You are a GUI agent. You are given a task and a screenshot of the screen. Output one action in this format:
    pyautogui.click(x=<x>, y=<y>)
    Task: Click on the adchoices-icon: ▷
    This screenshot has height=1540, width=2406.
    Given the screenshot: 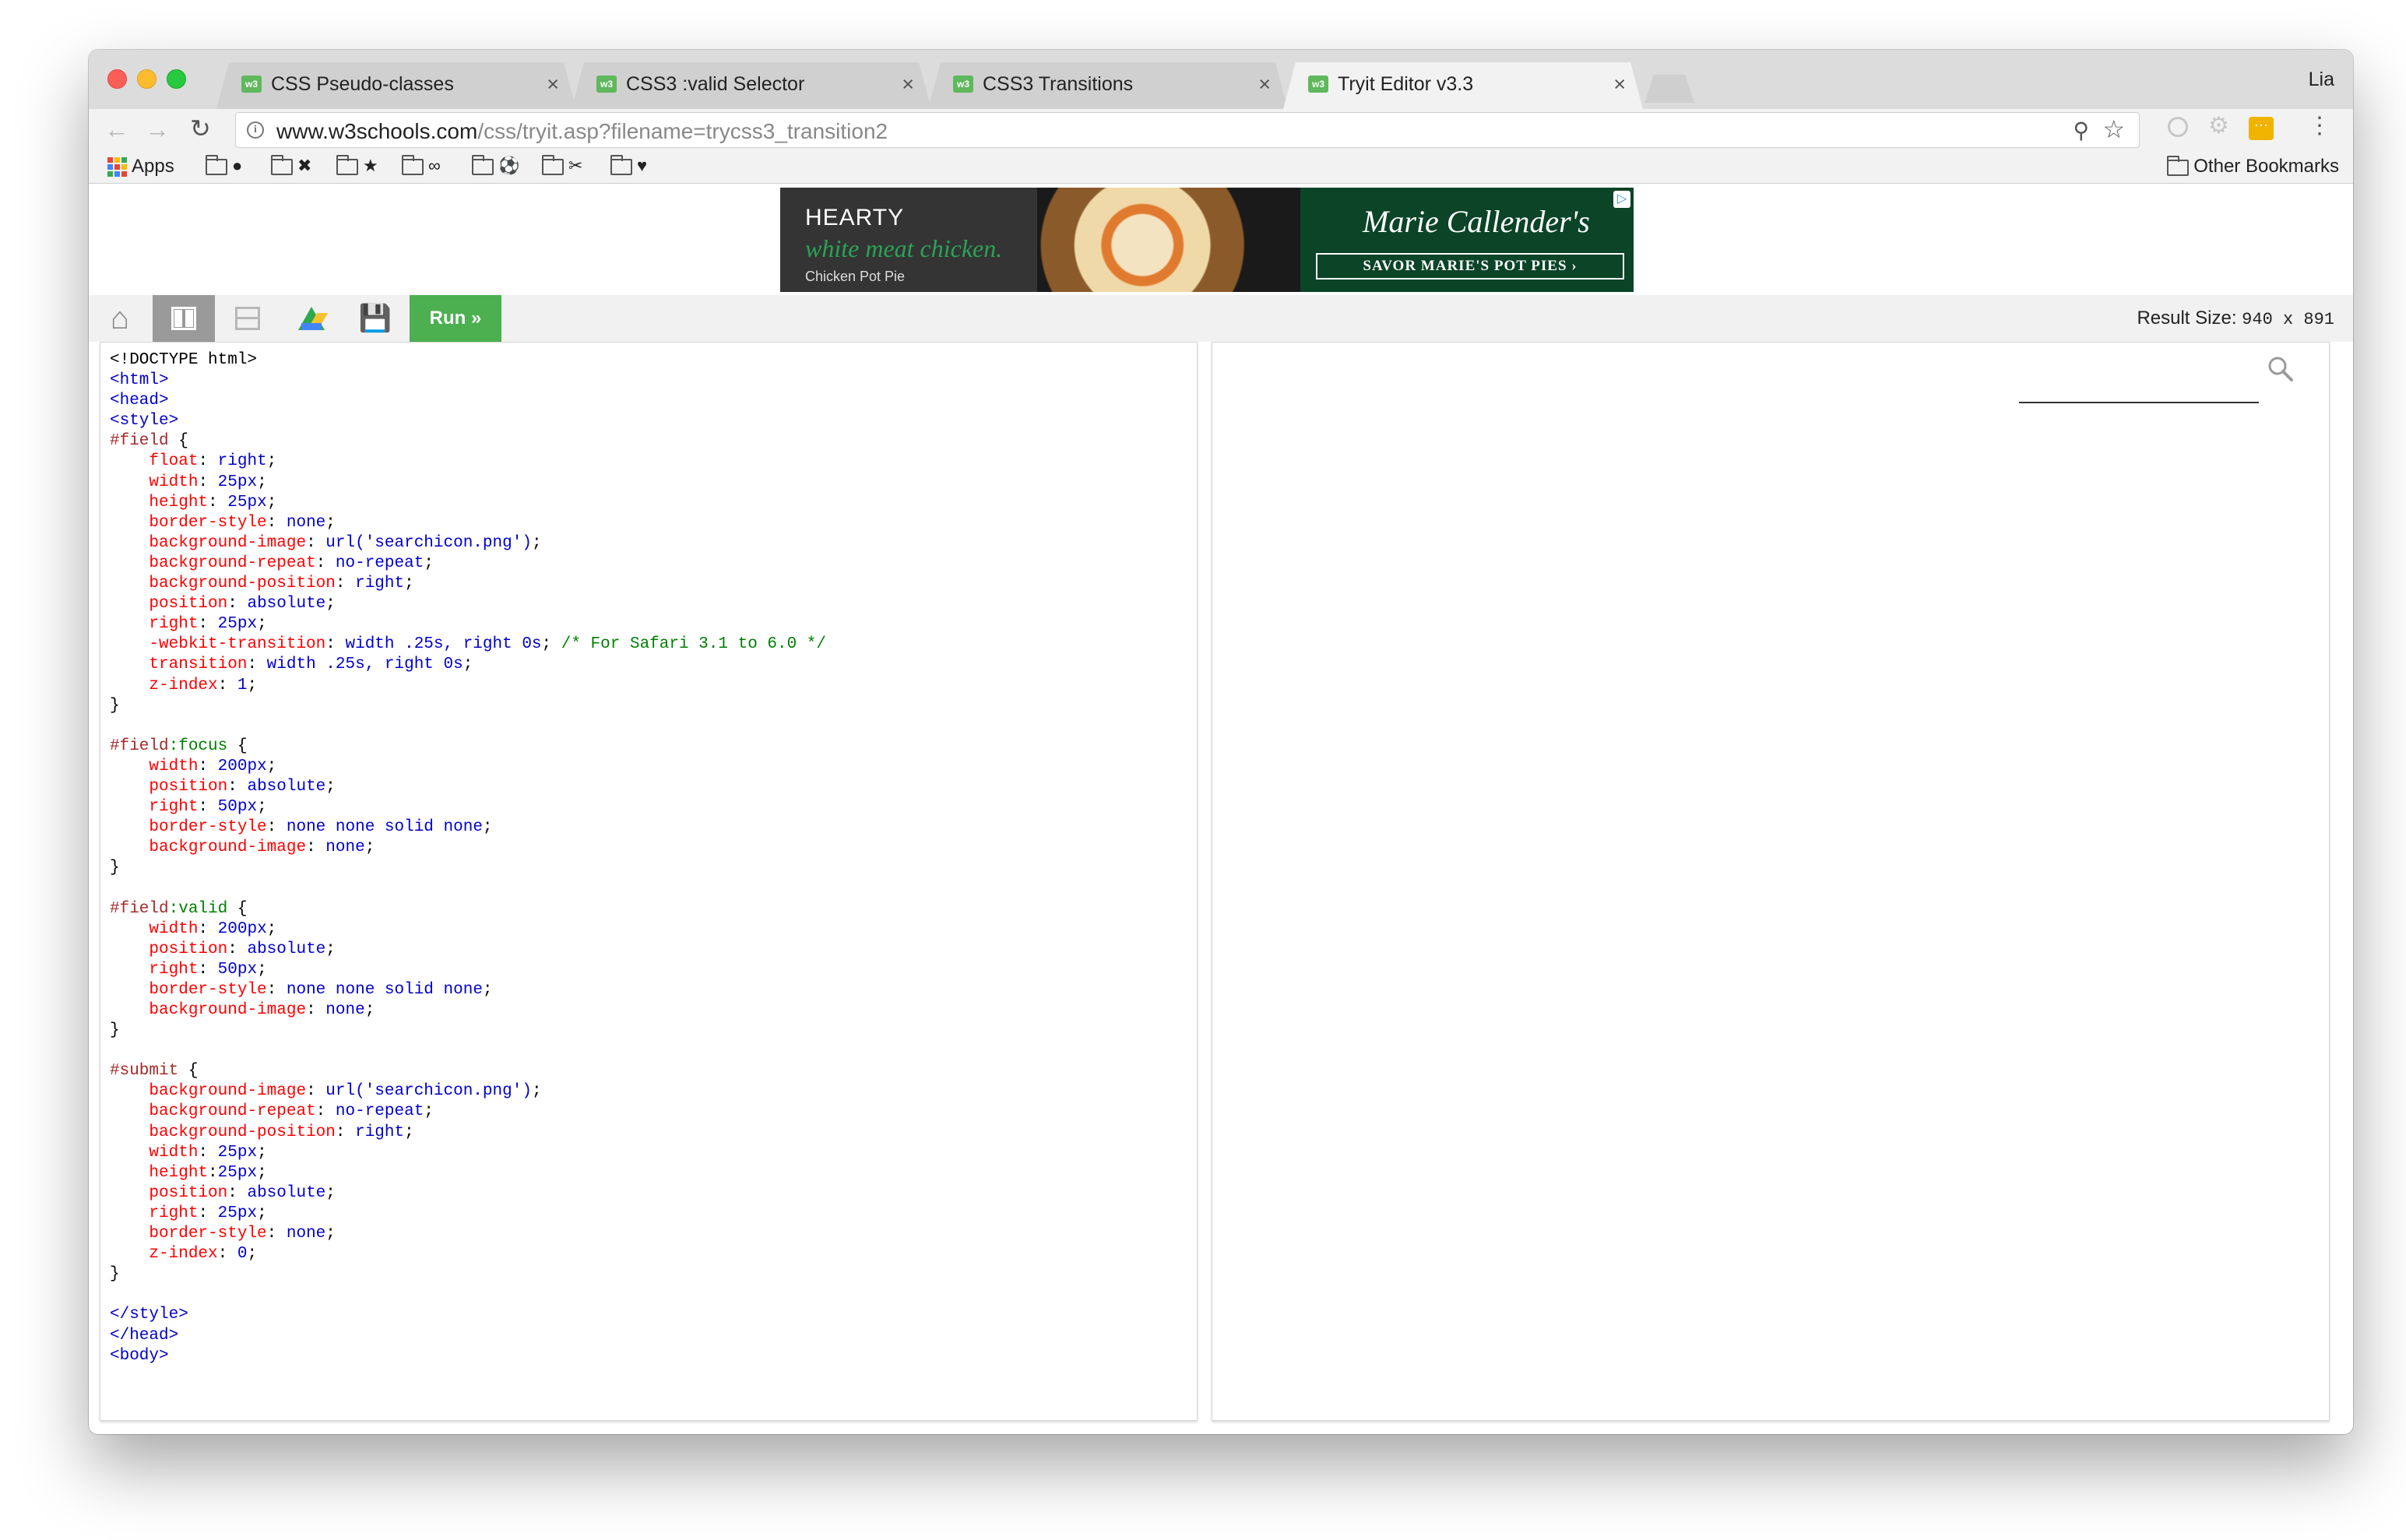 What is the action you would take?
    pyautogui.click(x=1621, y=199)
    